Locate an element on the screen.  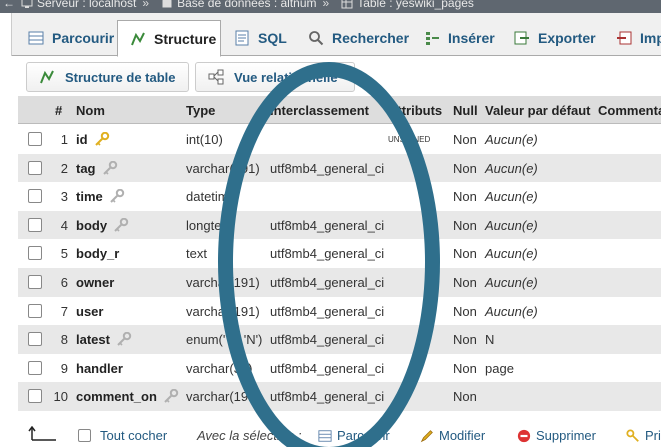
table-row: 5 body_r text utf8mb4_general_ci Non Aucun(e) is located at coordinates (339, 253).